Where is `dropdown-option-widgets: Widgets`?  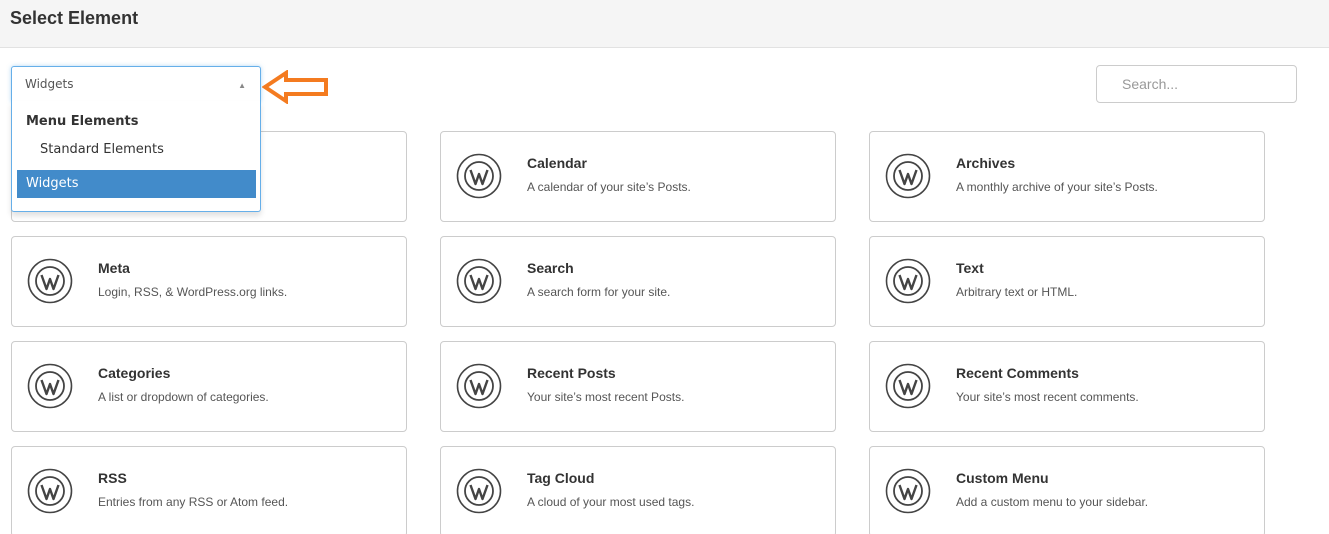
dropdown-option-widgets: Widgets is located at coordinates (136, 184).